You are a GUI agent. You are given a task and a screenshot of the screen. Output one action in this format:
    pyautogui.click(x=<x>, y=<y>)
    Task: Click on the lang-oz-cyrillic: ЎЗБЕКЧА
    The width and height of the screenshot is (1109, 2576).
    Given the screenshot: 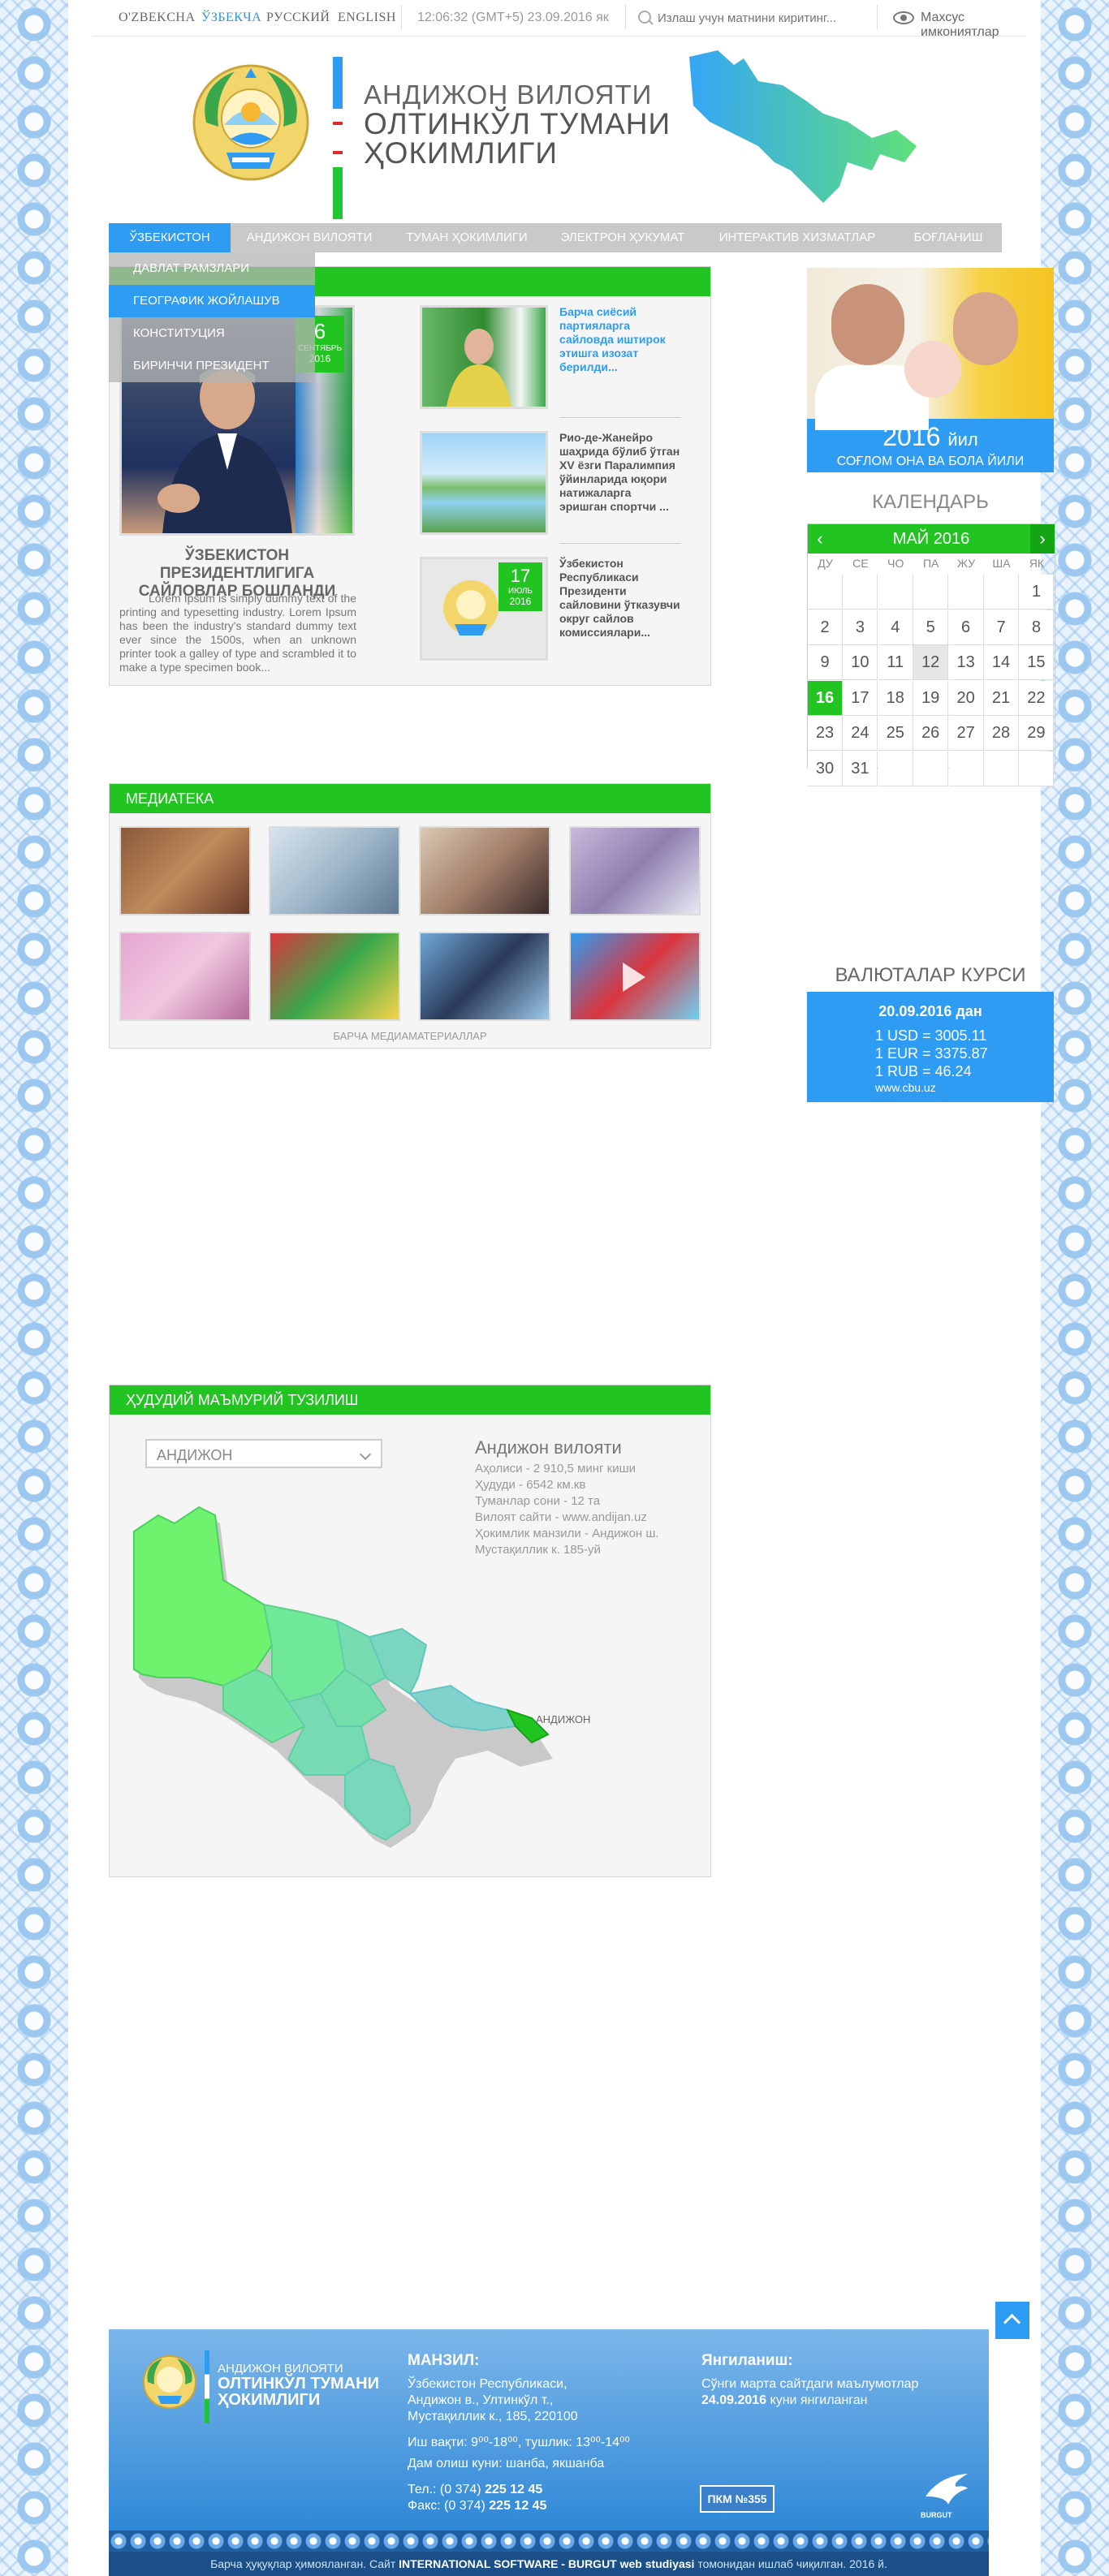 What is the action you would take?
    pyautogui.click(x=231, y=18)
    